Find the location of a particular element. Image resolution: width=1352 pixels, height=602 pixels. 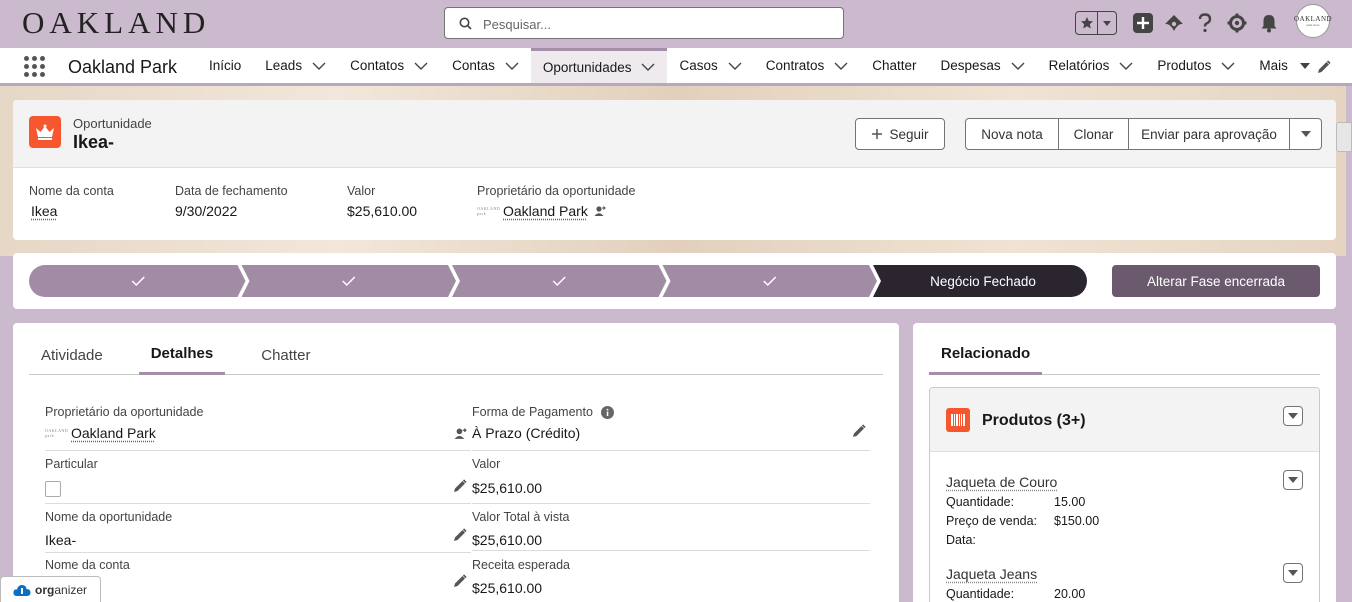

user-avatar: OAKLAND park store is located at coordinates (1313, 21).